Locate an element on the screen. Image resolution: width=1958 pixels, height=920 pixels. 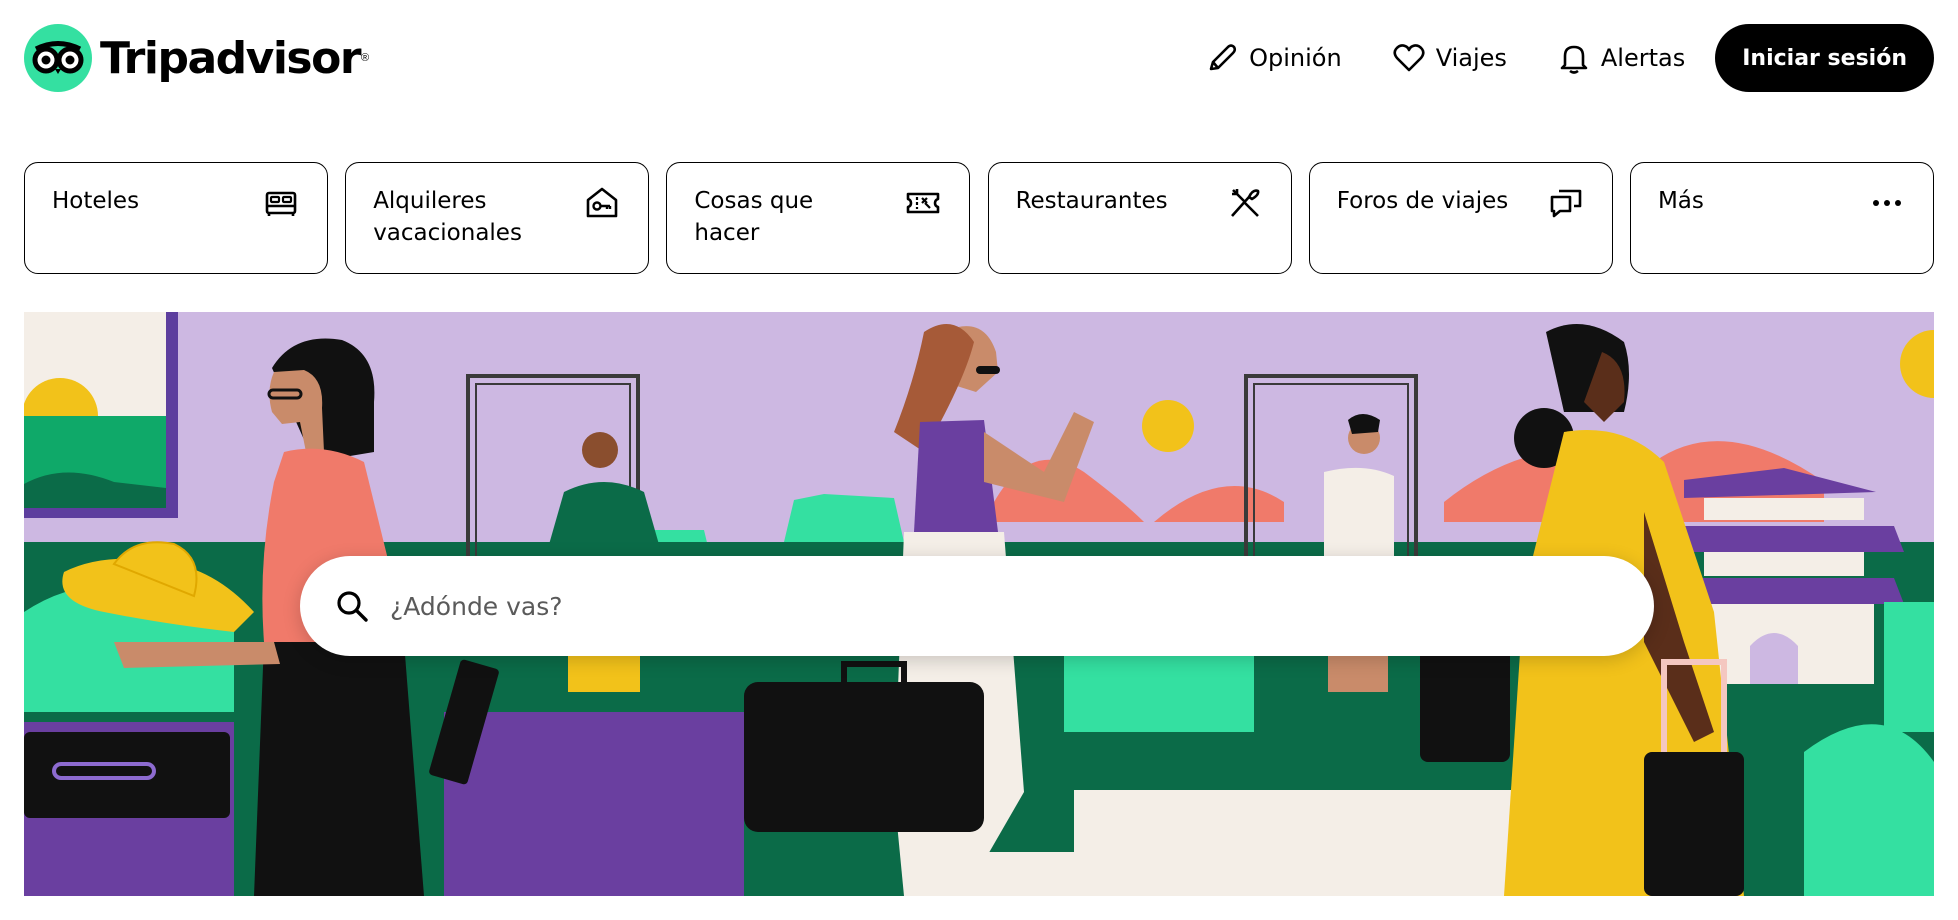
category-label: Hoteles is located at coordinates (96, 201).